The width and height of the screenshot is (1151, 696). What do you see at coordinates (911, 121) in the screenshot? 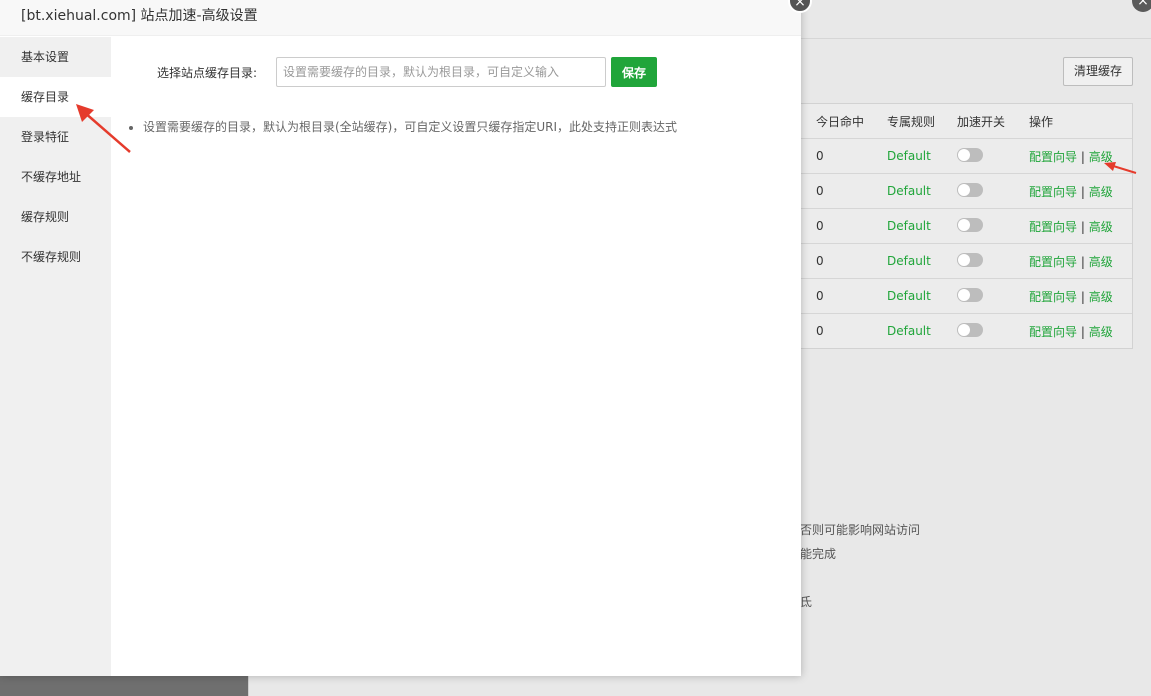
I see `header-rule: 专属规则` at bounding box center [911, 121].